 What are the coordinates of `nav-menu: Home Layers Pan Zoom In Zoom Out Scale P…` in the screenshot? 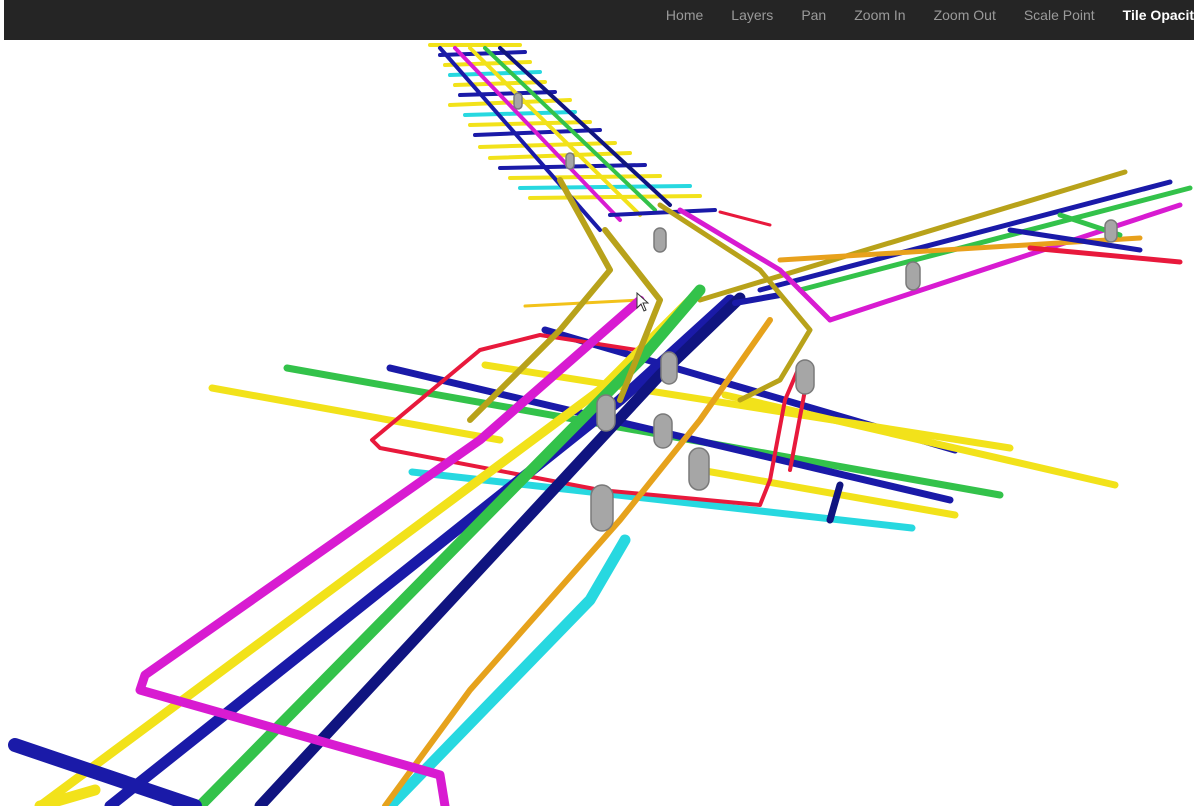 It's located at (923, 20).